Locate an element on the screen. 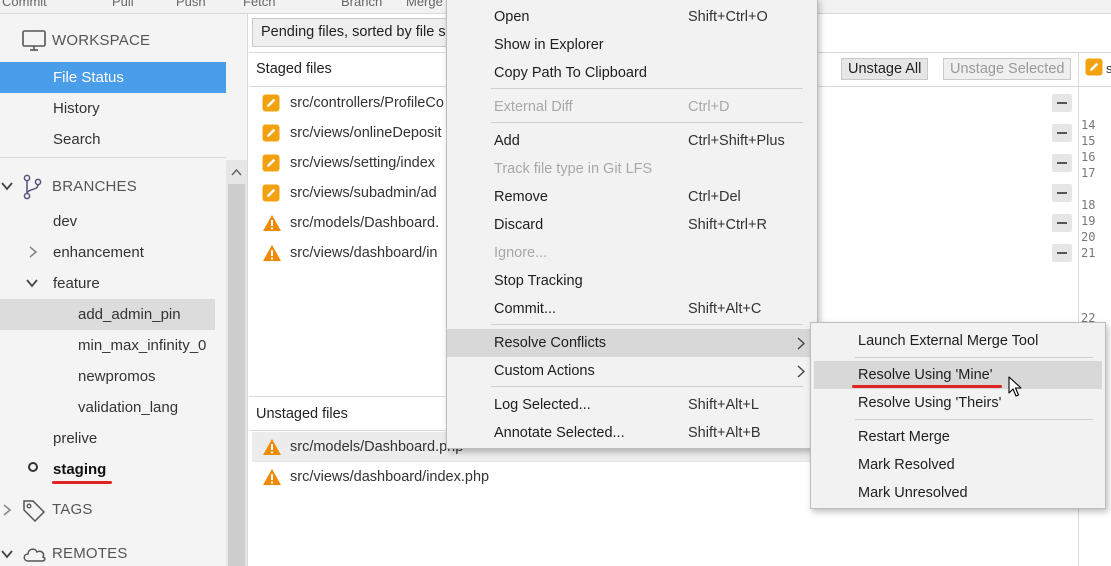 Image resolution: width=1111 pixels, height=566 pixels. branch-folder-enhancement: enhancement is located at coordinates (98, 252).